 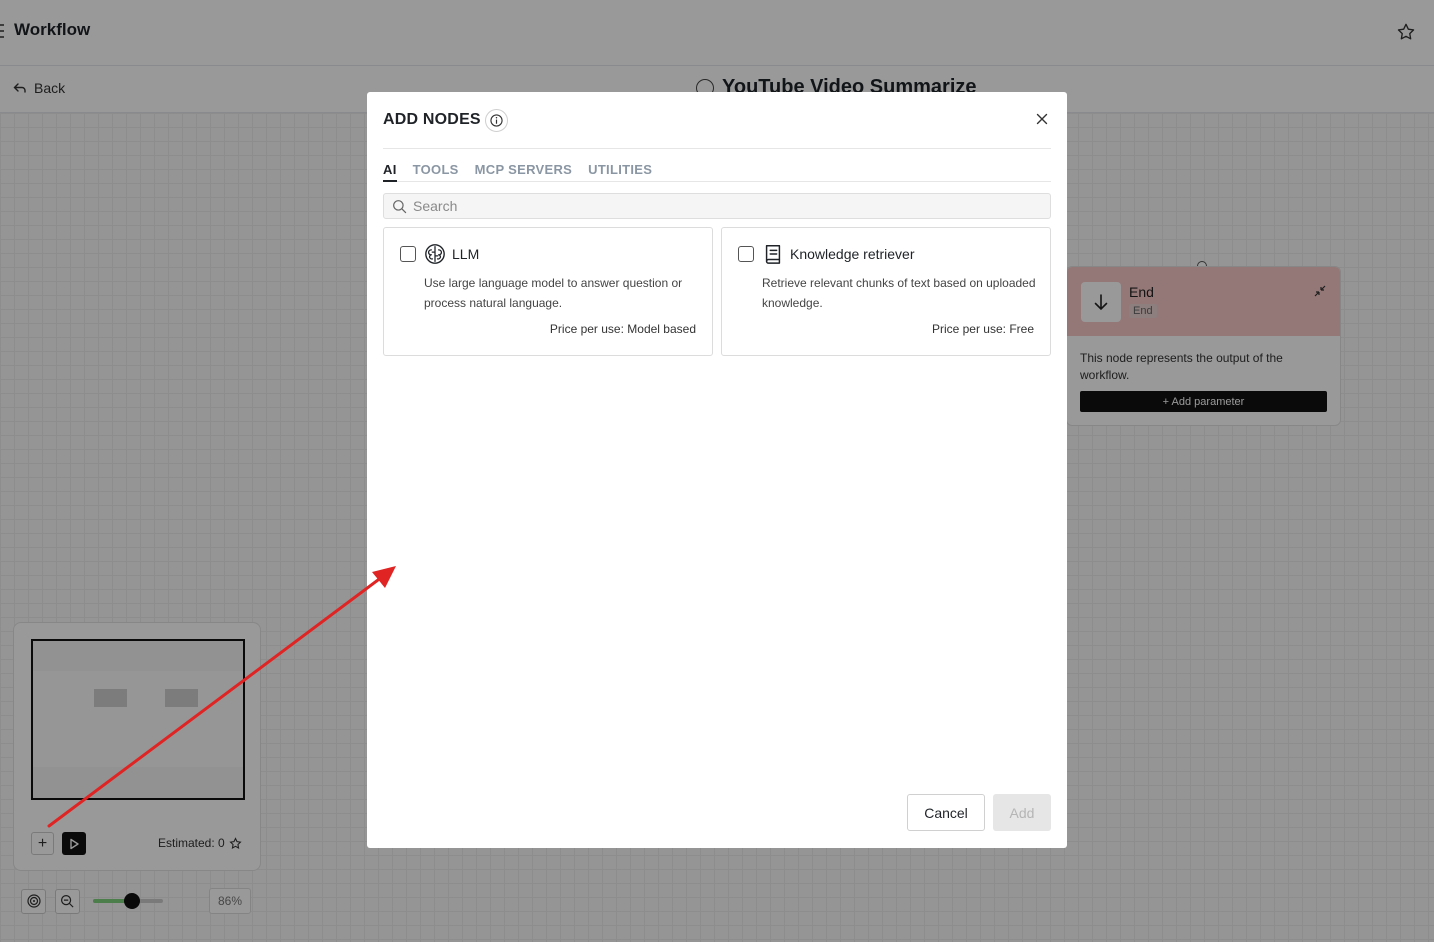 What do you see at coordinates (717, 172) in the screenshot?
I see `node-category-tabs: AI TOOLS MCP SERVERS UTILITIES` at bounding box center [717, 172].